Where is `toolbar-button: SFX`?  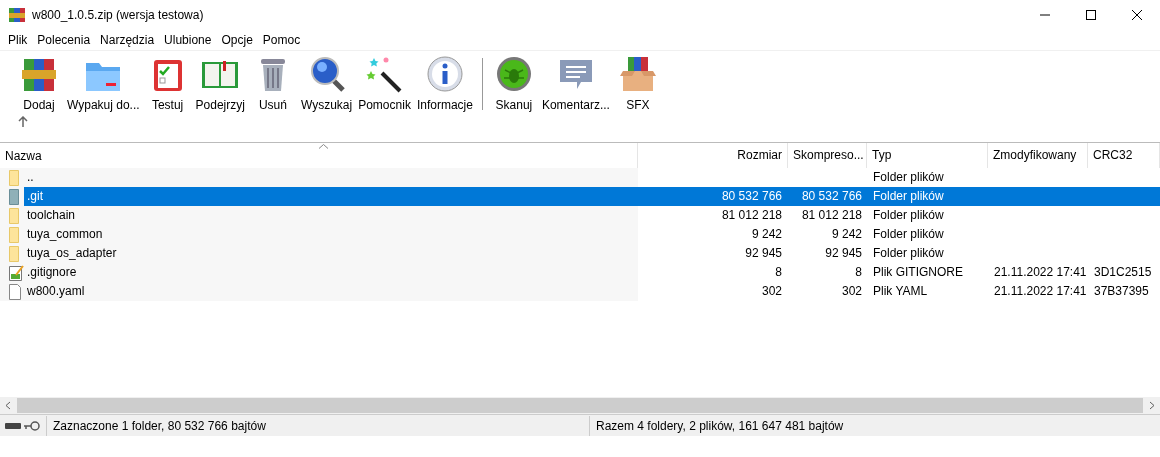 toolbar-button: SFX is located at coordinates (637, 81).